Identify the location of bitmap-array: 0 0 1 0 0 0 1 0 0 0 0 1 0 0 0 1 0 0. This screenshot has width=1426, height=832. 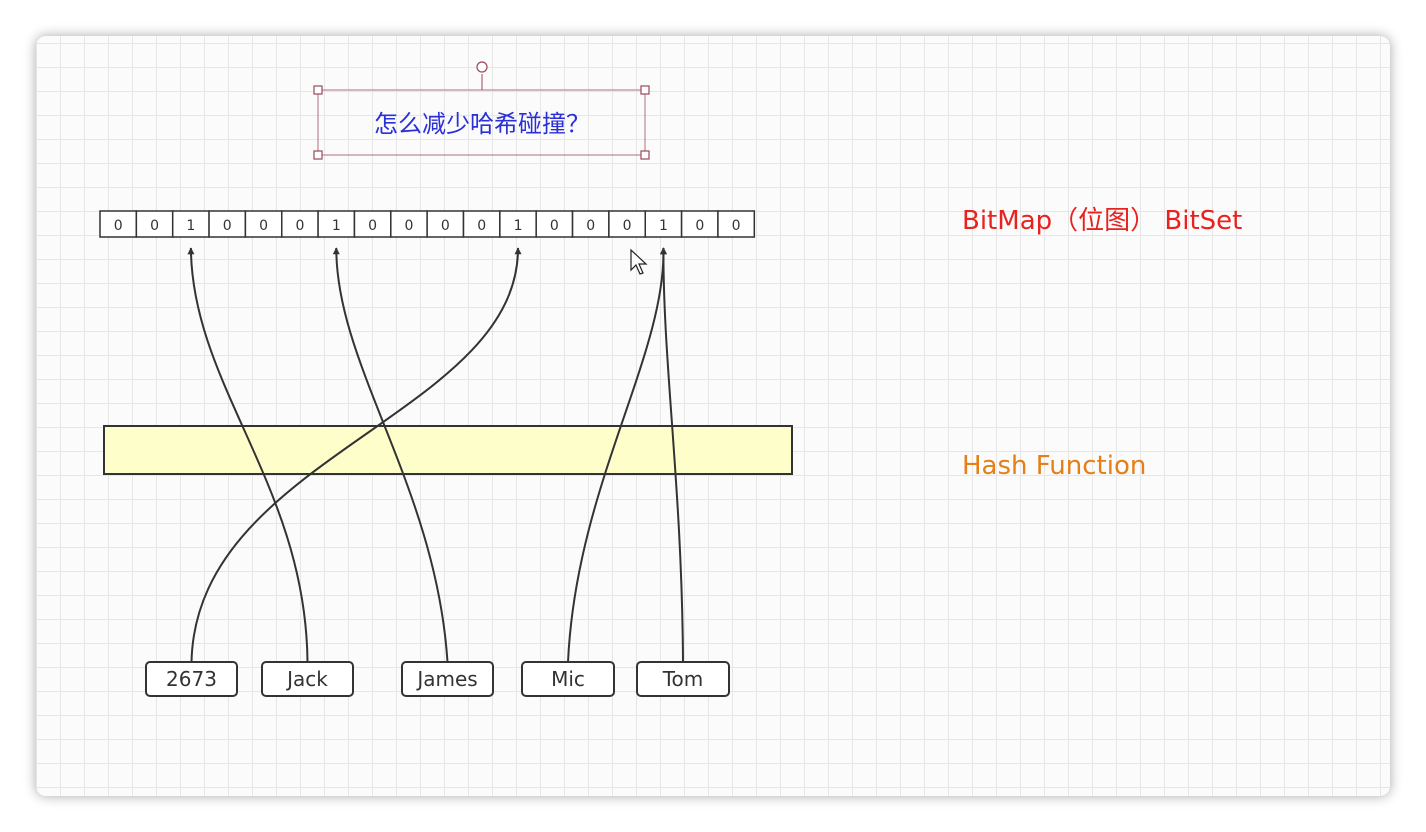
(427, 224).